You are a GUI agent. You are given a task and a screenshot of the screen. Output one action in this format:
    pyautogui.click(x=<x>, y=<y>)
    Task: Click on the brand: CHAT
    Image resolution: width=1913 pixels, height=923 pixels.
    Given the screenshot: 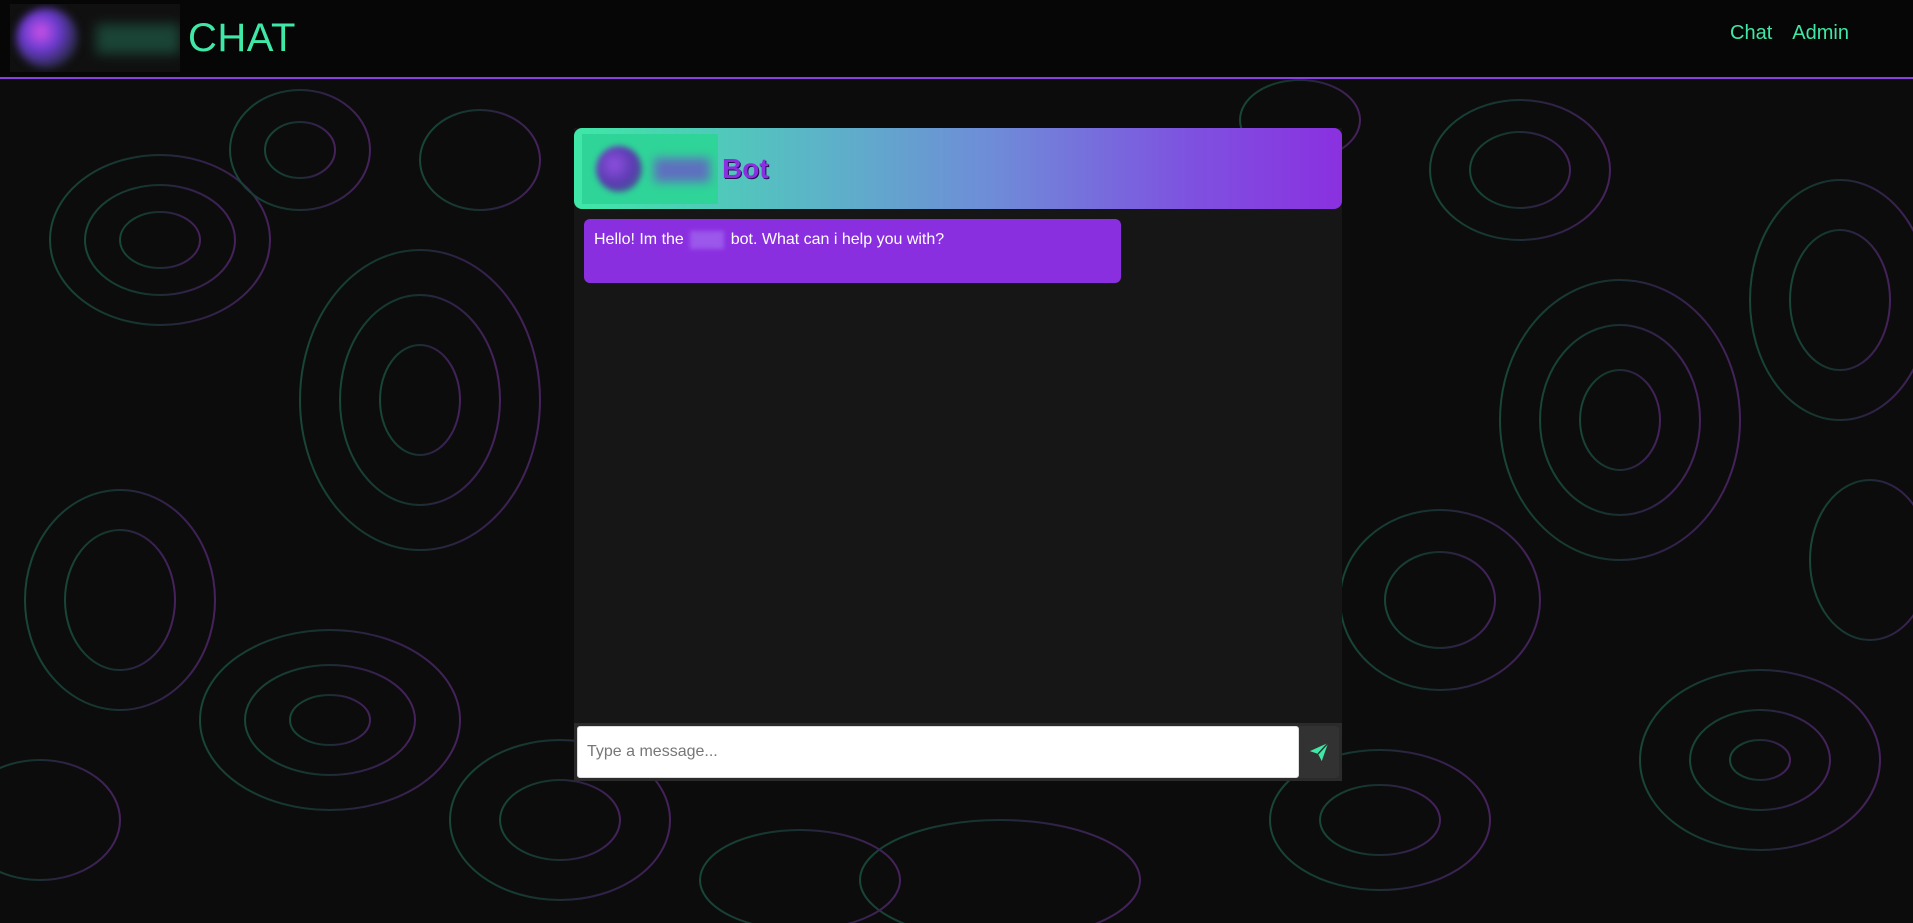 What is the action you would take?
    pyautogui.click(x=153, y=38)
    